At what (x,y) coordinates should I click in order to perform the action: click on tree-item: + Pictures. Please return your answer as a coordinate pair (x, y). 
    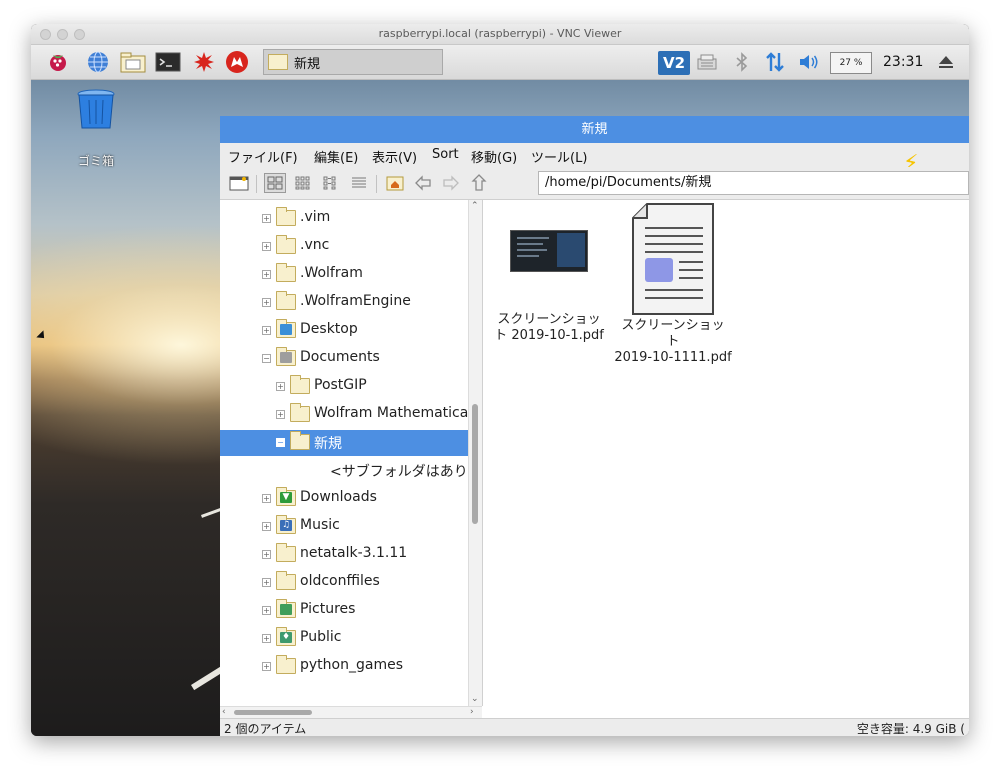
    Looking at the image, I should click on (344, 611).